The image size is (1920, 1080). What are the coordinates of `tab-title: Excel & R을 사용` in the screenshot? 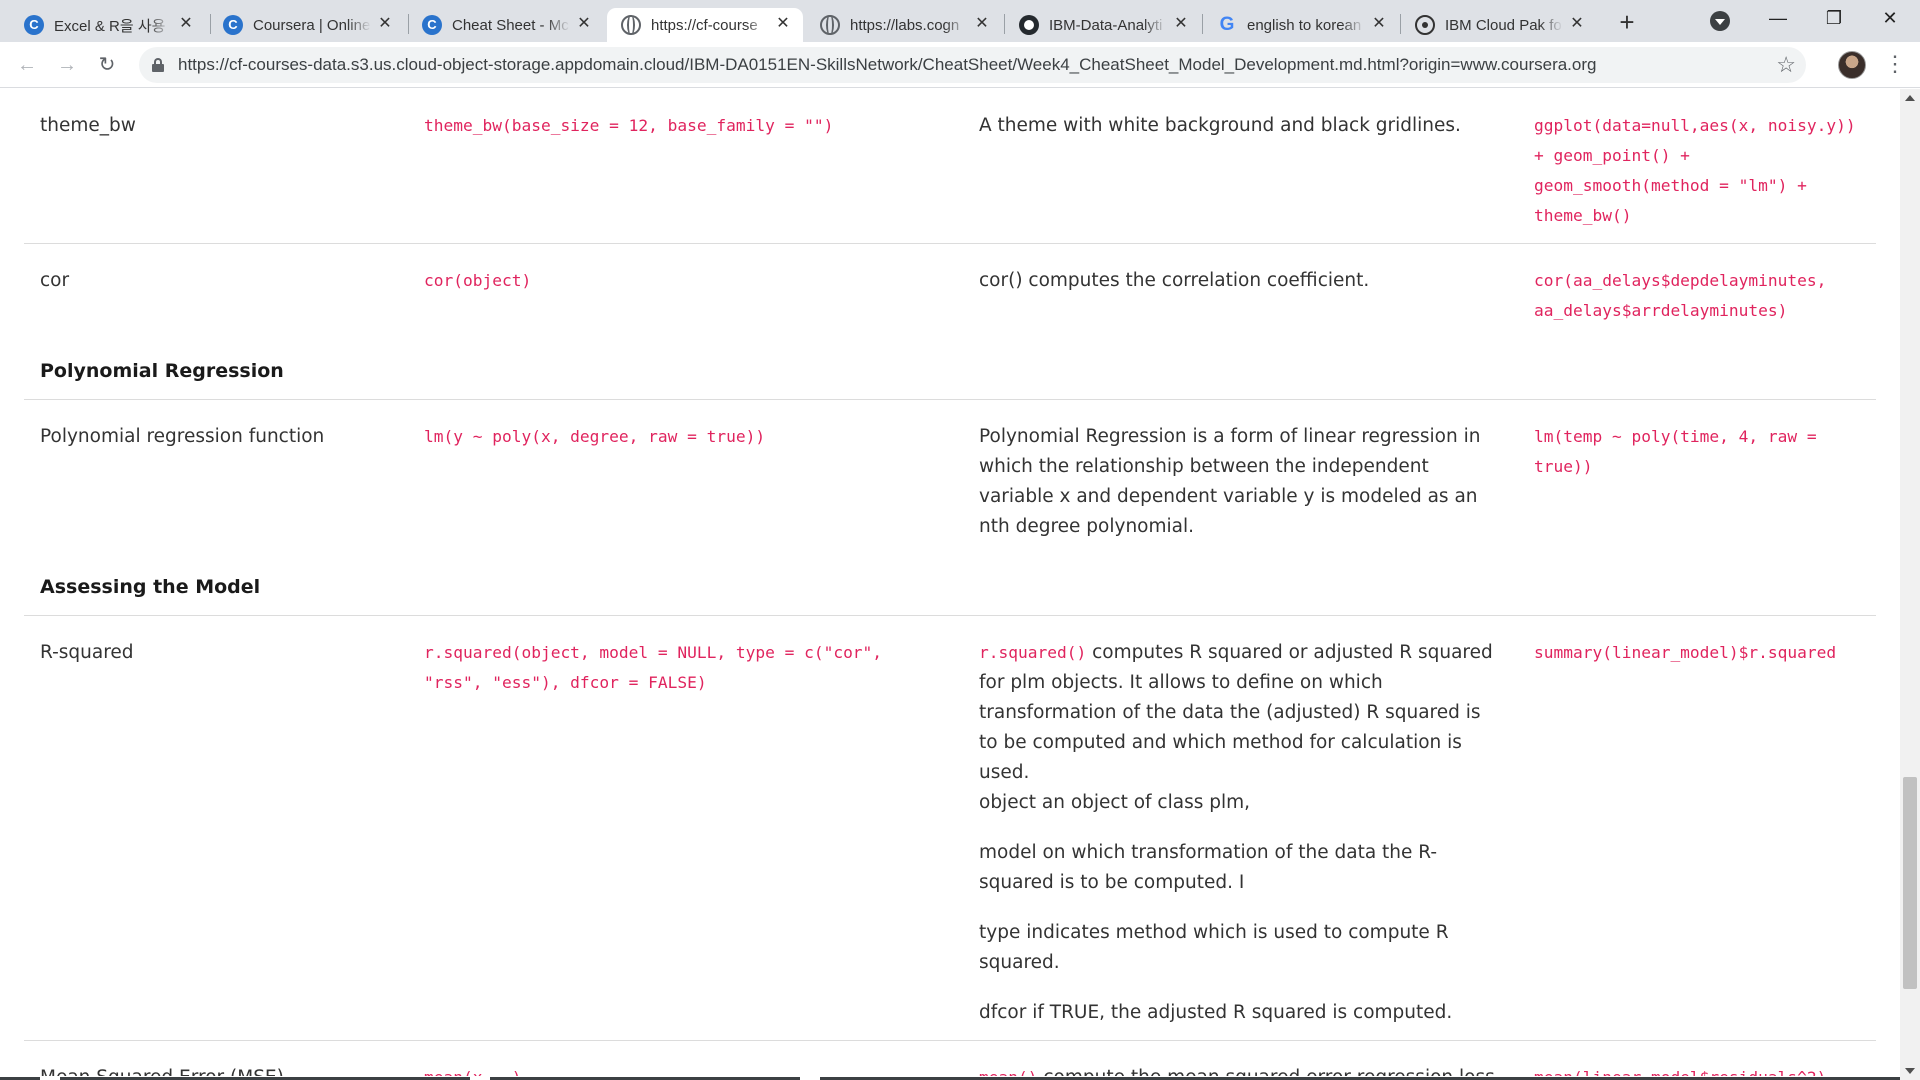 It's located at (110, 26).